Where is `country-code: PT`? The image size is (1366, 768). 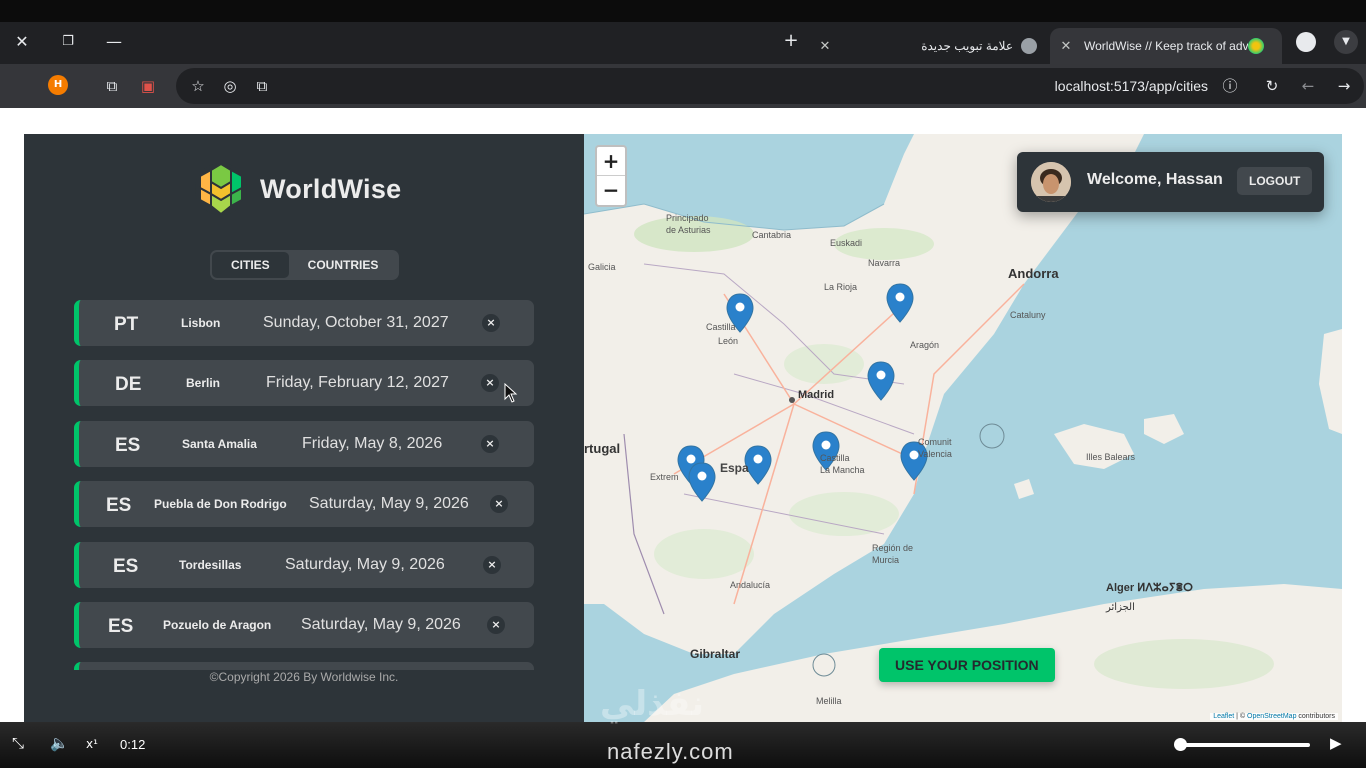
country-code: PT is located at coordinates (126, 324).